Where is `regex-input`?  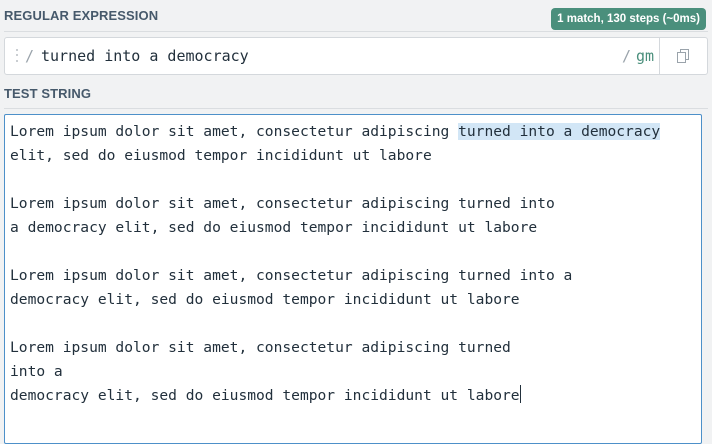
regex-input is located at coordinates (321, 56).